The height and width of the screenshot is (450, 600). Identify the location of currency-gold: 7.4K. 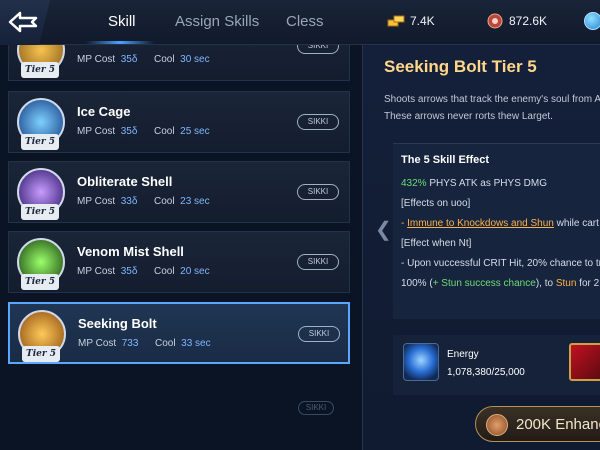
(410, 21).